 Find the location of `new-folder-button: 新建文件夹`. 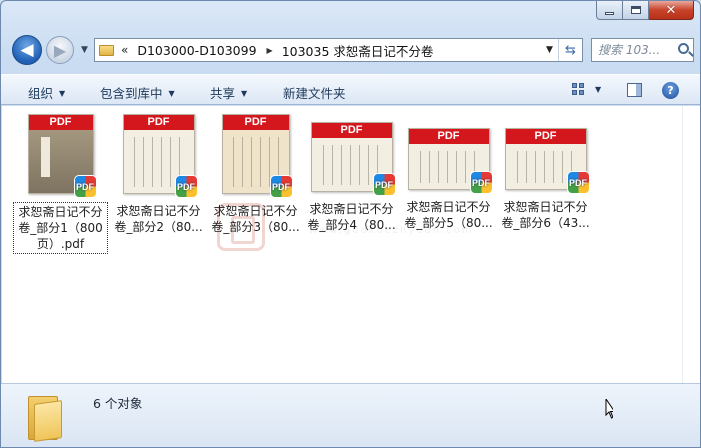

new-folder-button: 新建文件夹 is located at coordinates (314, 92).